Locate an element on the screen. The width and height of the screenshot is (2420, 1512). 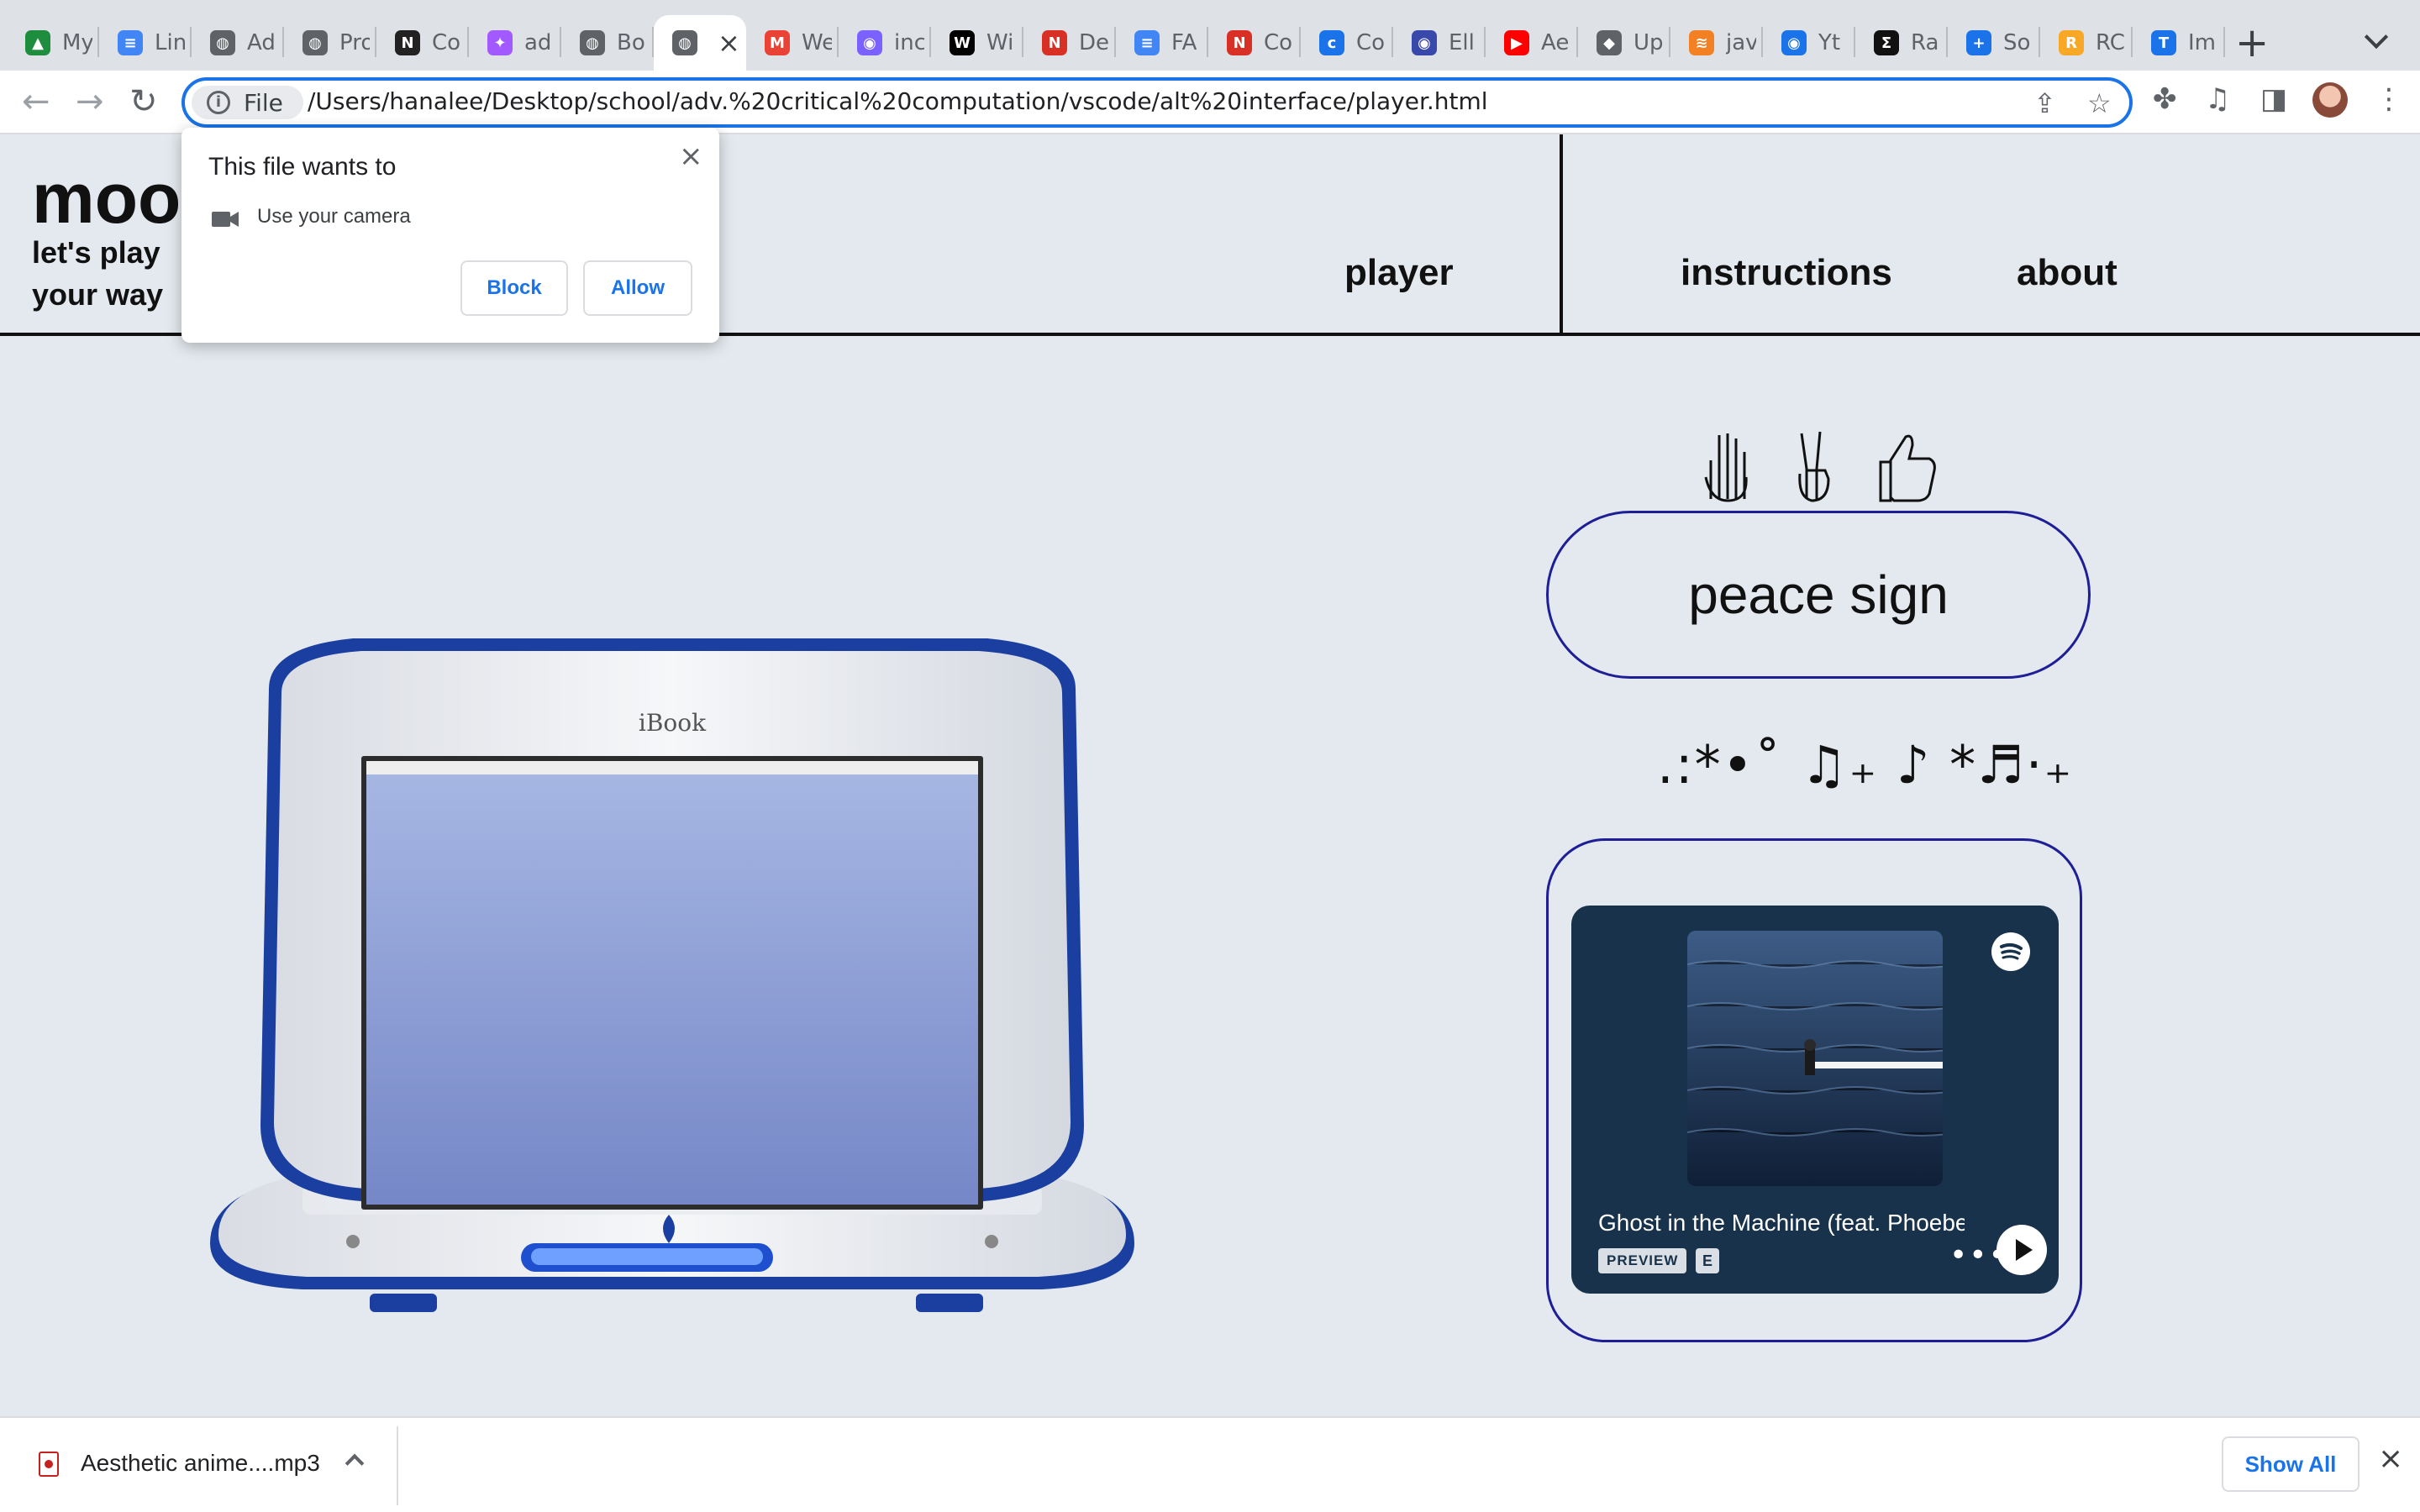
youtube-icon: ▶ is located at coordinates (1516, 42).